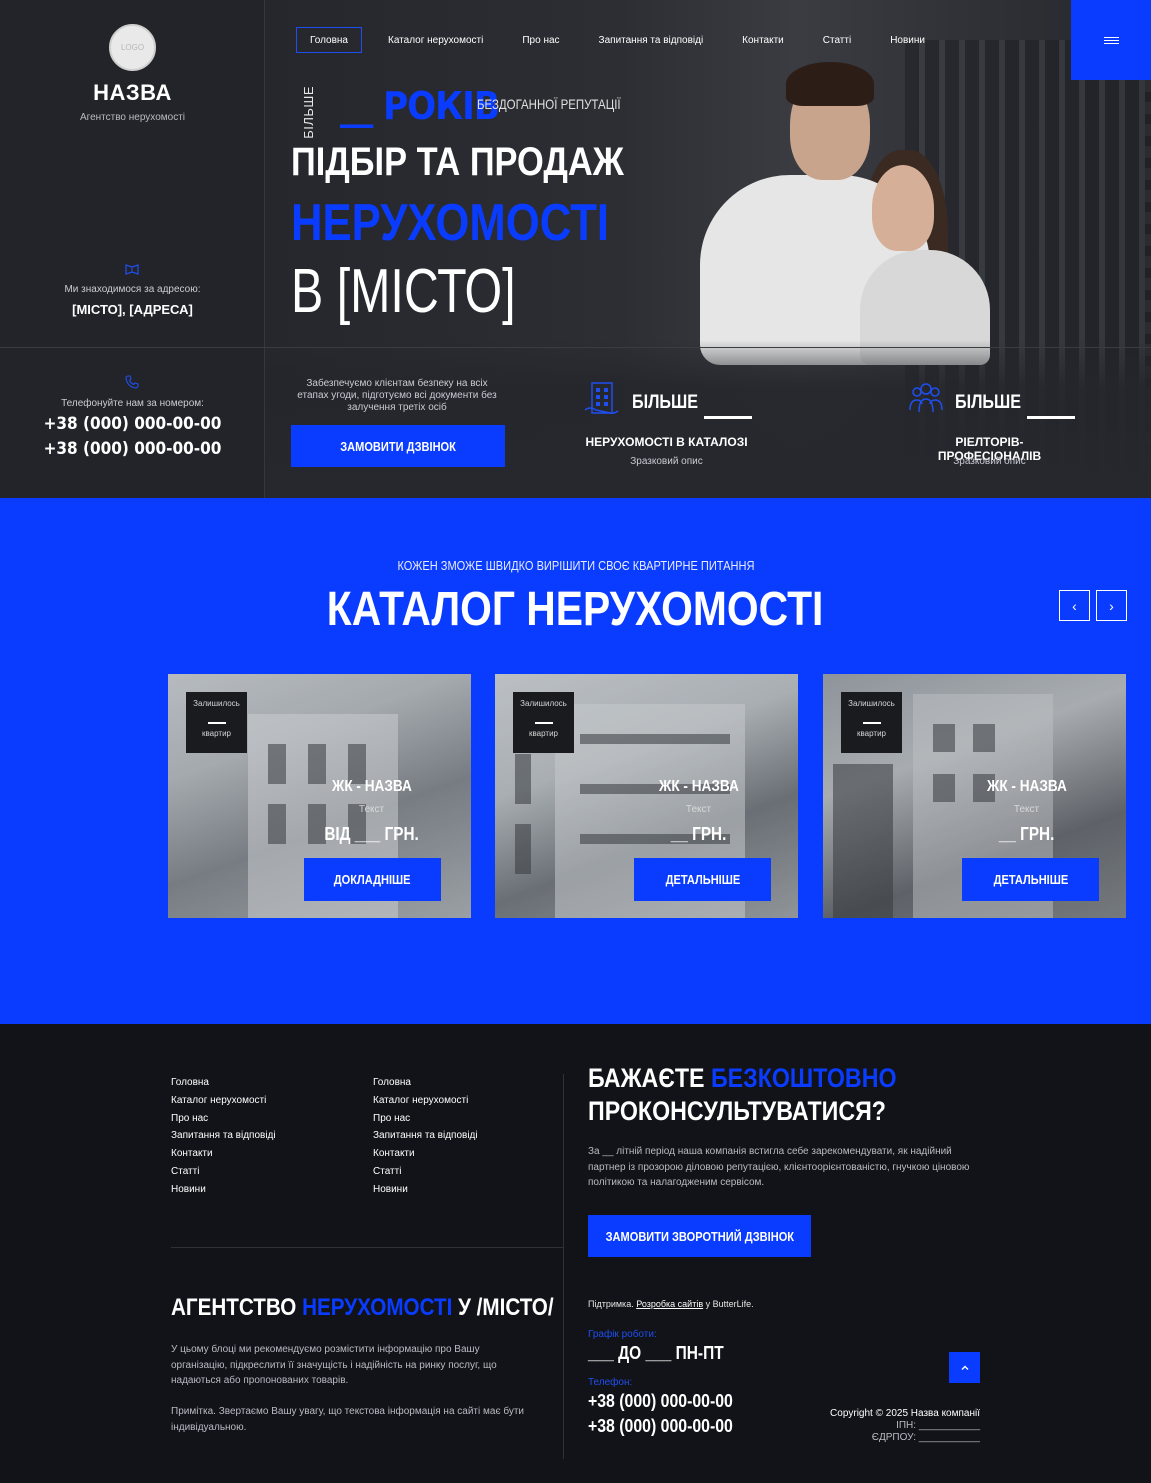  Describe the element at coordinates (329, 40) in the screenshot. I see `nav-item-home: Головна` at that location.